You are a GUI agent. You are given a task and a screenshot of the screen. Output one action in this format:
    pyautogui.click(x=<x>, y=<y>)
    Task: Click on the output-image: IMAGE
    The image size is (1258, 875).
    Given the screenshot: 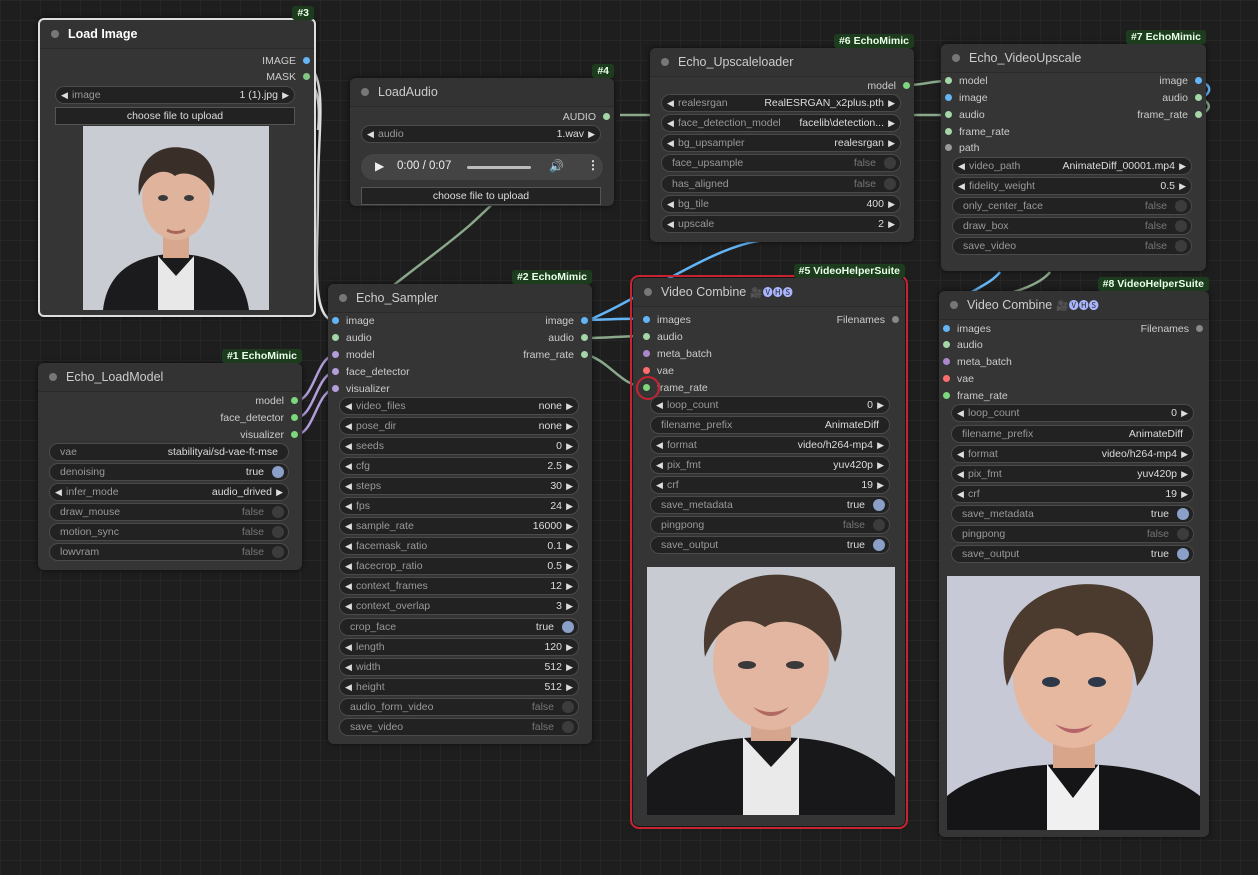 What is the action you would take?
    pyautogui.click(x=286, y=61)
    